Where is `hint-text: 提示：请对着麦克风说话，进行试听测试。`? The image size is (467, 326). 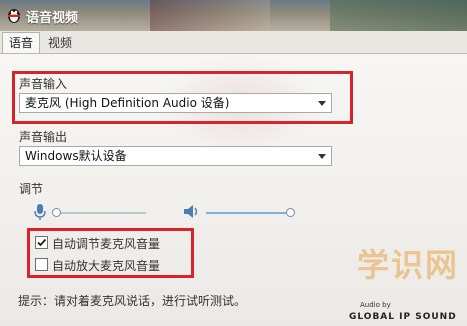 hint-text: 提示：请对着麦克风说话，进行试听测试。 is located at coordinates (132, 301).